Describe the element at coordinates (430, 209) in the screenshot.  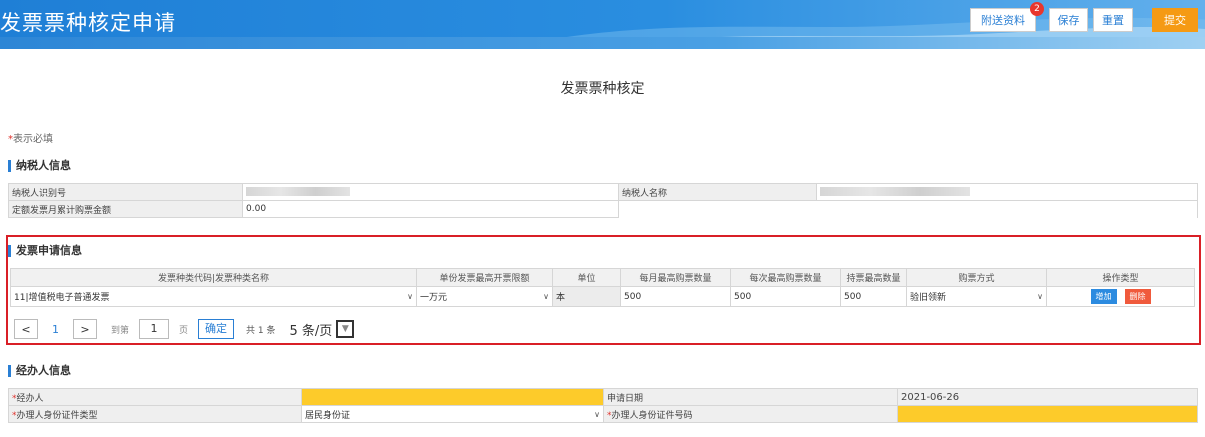
I see `monthly-amount-value: 0.00` at that location.